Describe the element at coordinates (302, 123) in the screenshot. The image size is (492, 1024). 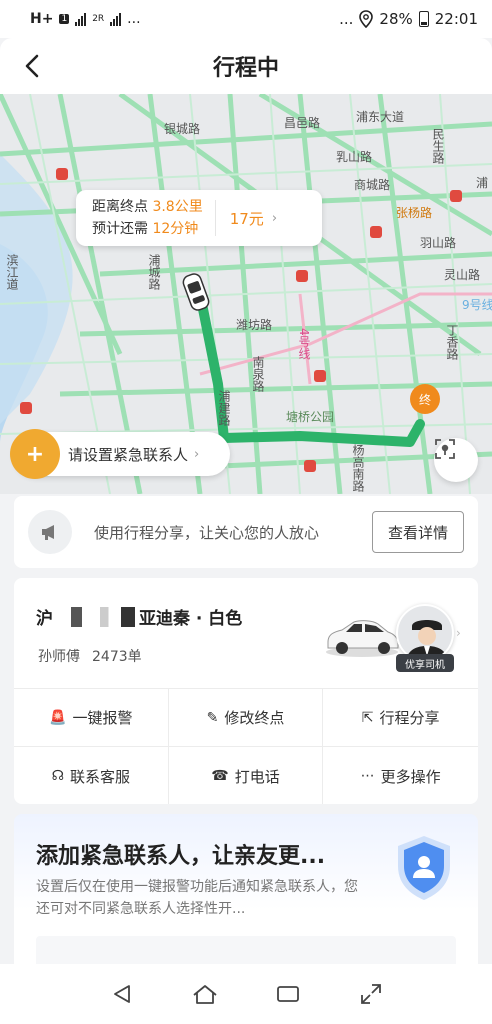
I see `map-label-changyilu: 昌邑路` at that location.